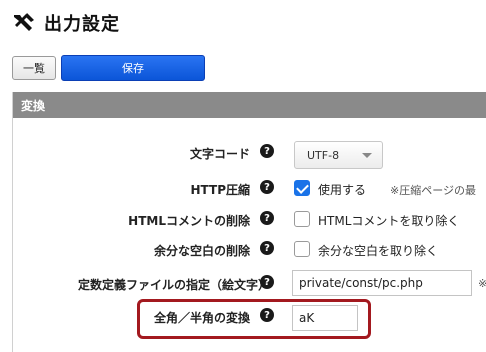 The image size is (486, 352). Describe the element at coordinates (82, 24) in the screenshot. I see `page-title: 出力設定` at that location.